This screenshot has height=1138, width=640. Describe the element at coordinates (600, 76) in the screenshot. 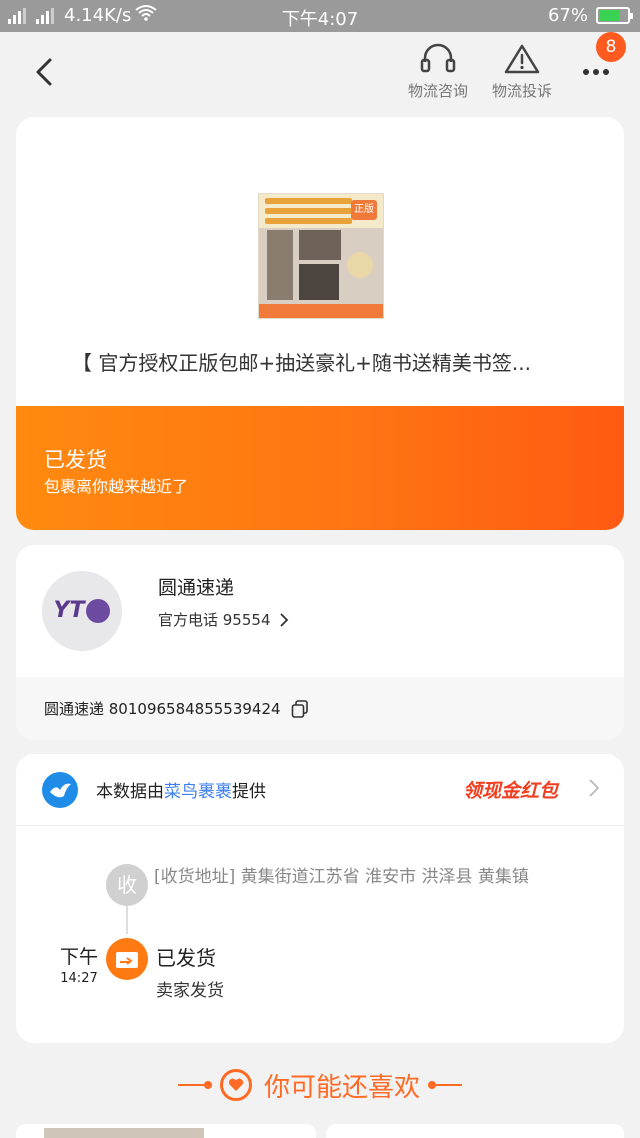

I see `more-button` at that location.